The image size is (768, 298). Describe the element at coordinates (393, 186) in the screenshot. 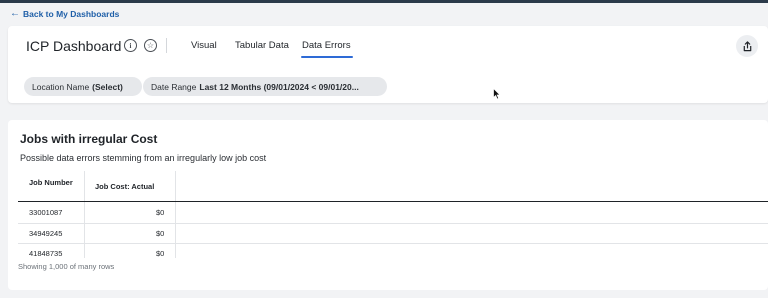

I see `table-header: Job Number Job Cost: Actual` at that location.